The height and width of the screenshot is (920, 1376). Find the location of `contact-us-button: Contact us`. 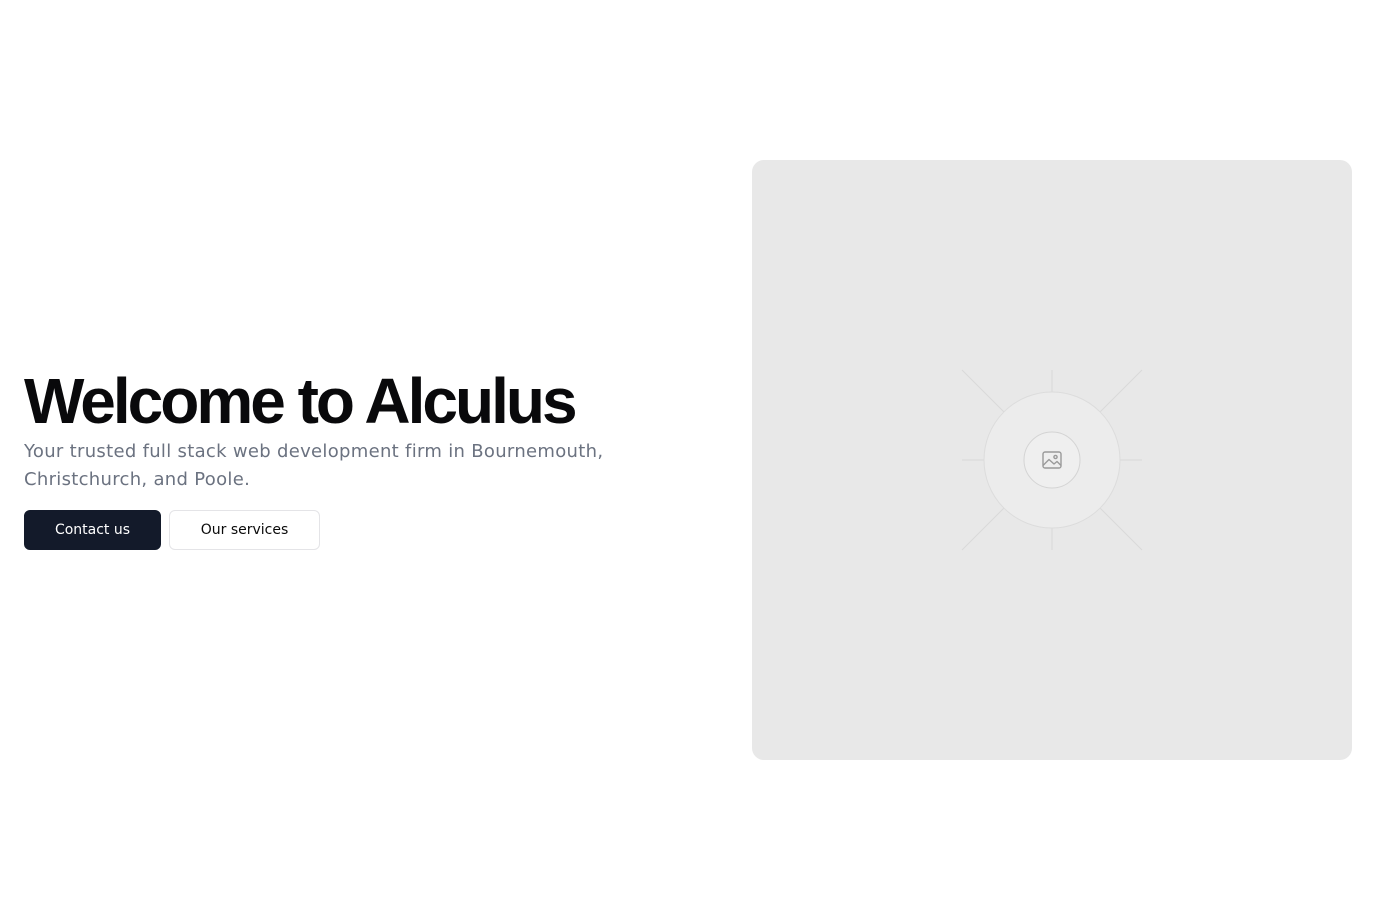

contact-us-button: Contact us is located at coordinates (92, 530).